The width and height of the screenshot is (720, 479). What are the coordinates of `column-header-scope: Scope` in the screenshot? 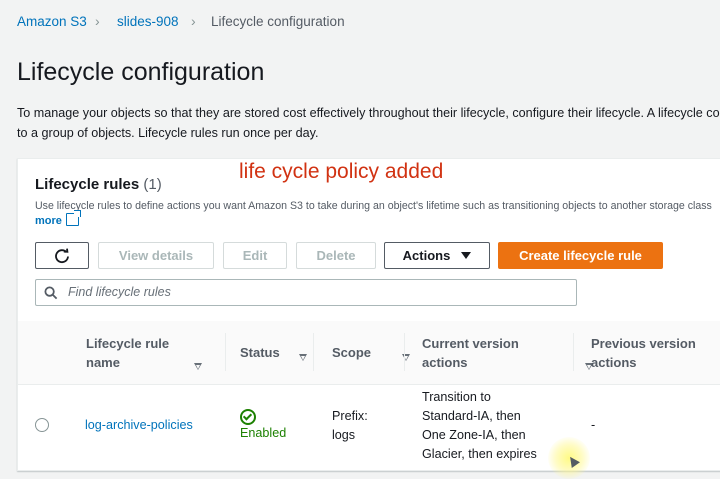 It's located at (351, 352).